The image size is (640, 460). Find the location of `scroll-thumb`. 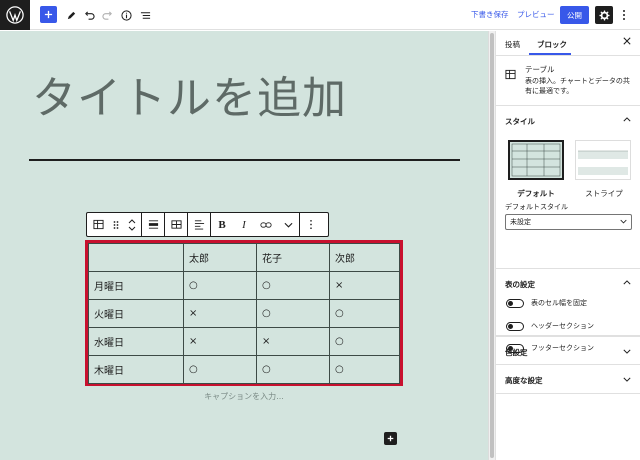

scroll-thumb is located at coordinates (492, 245).